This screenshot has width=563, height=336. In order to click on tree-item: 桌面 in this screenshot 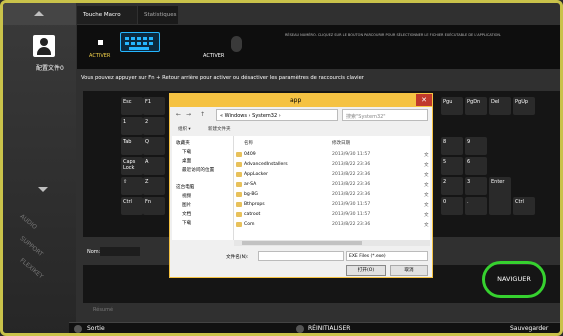, I will do `click(186, 161)`.